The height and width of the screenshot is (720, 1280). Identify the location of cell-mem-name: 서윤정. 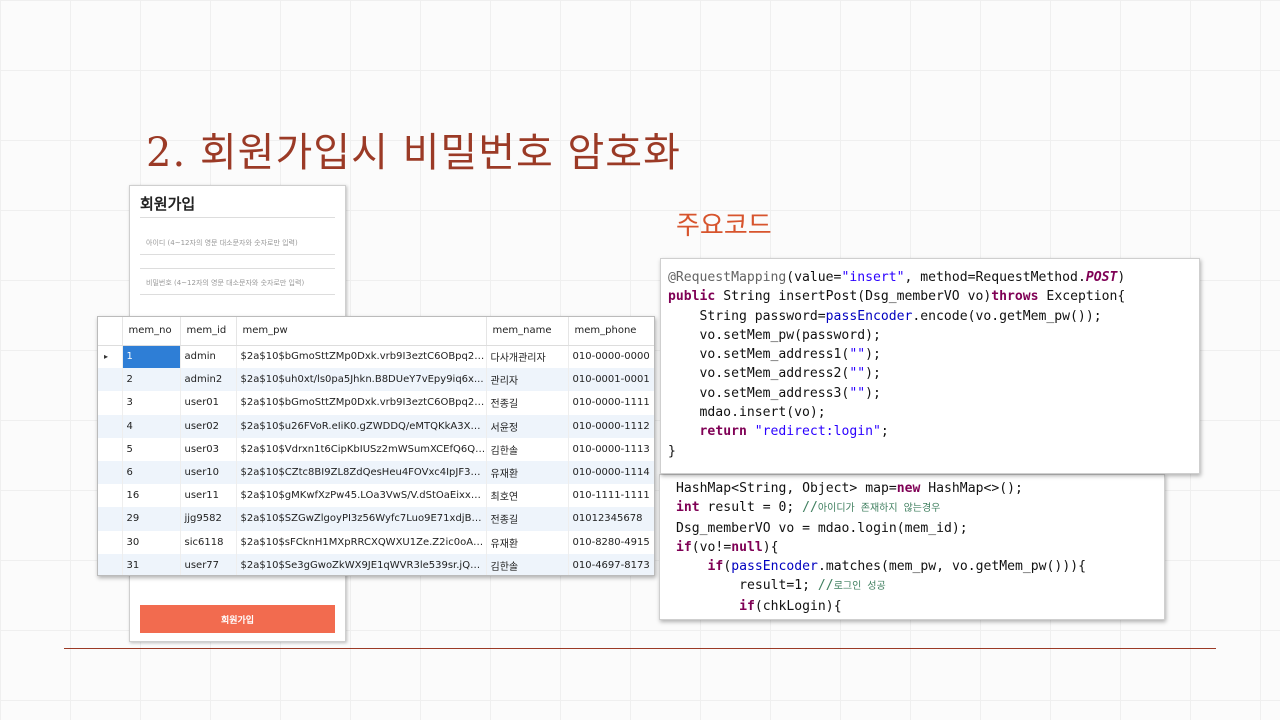
(527, 426).